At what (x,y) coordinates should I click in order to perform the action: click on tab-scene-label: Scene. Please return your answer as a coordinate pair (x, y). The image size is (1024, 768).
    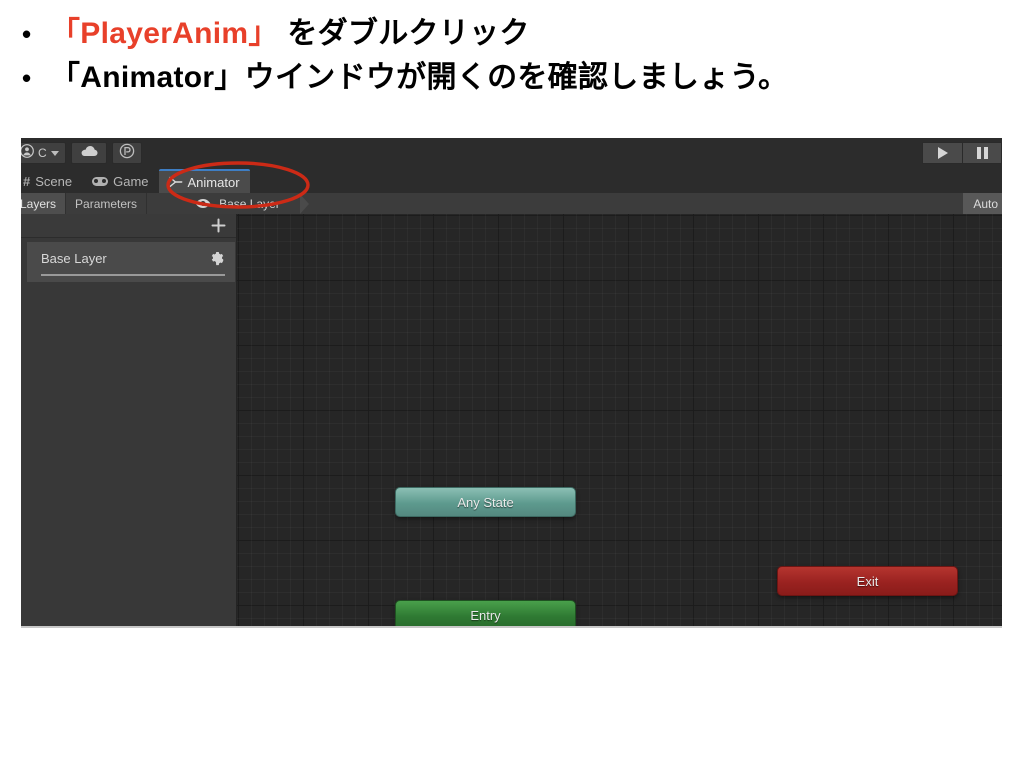
    Looking at the image, I should click on (54, 181).